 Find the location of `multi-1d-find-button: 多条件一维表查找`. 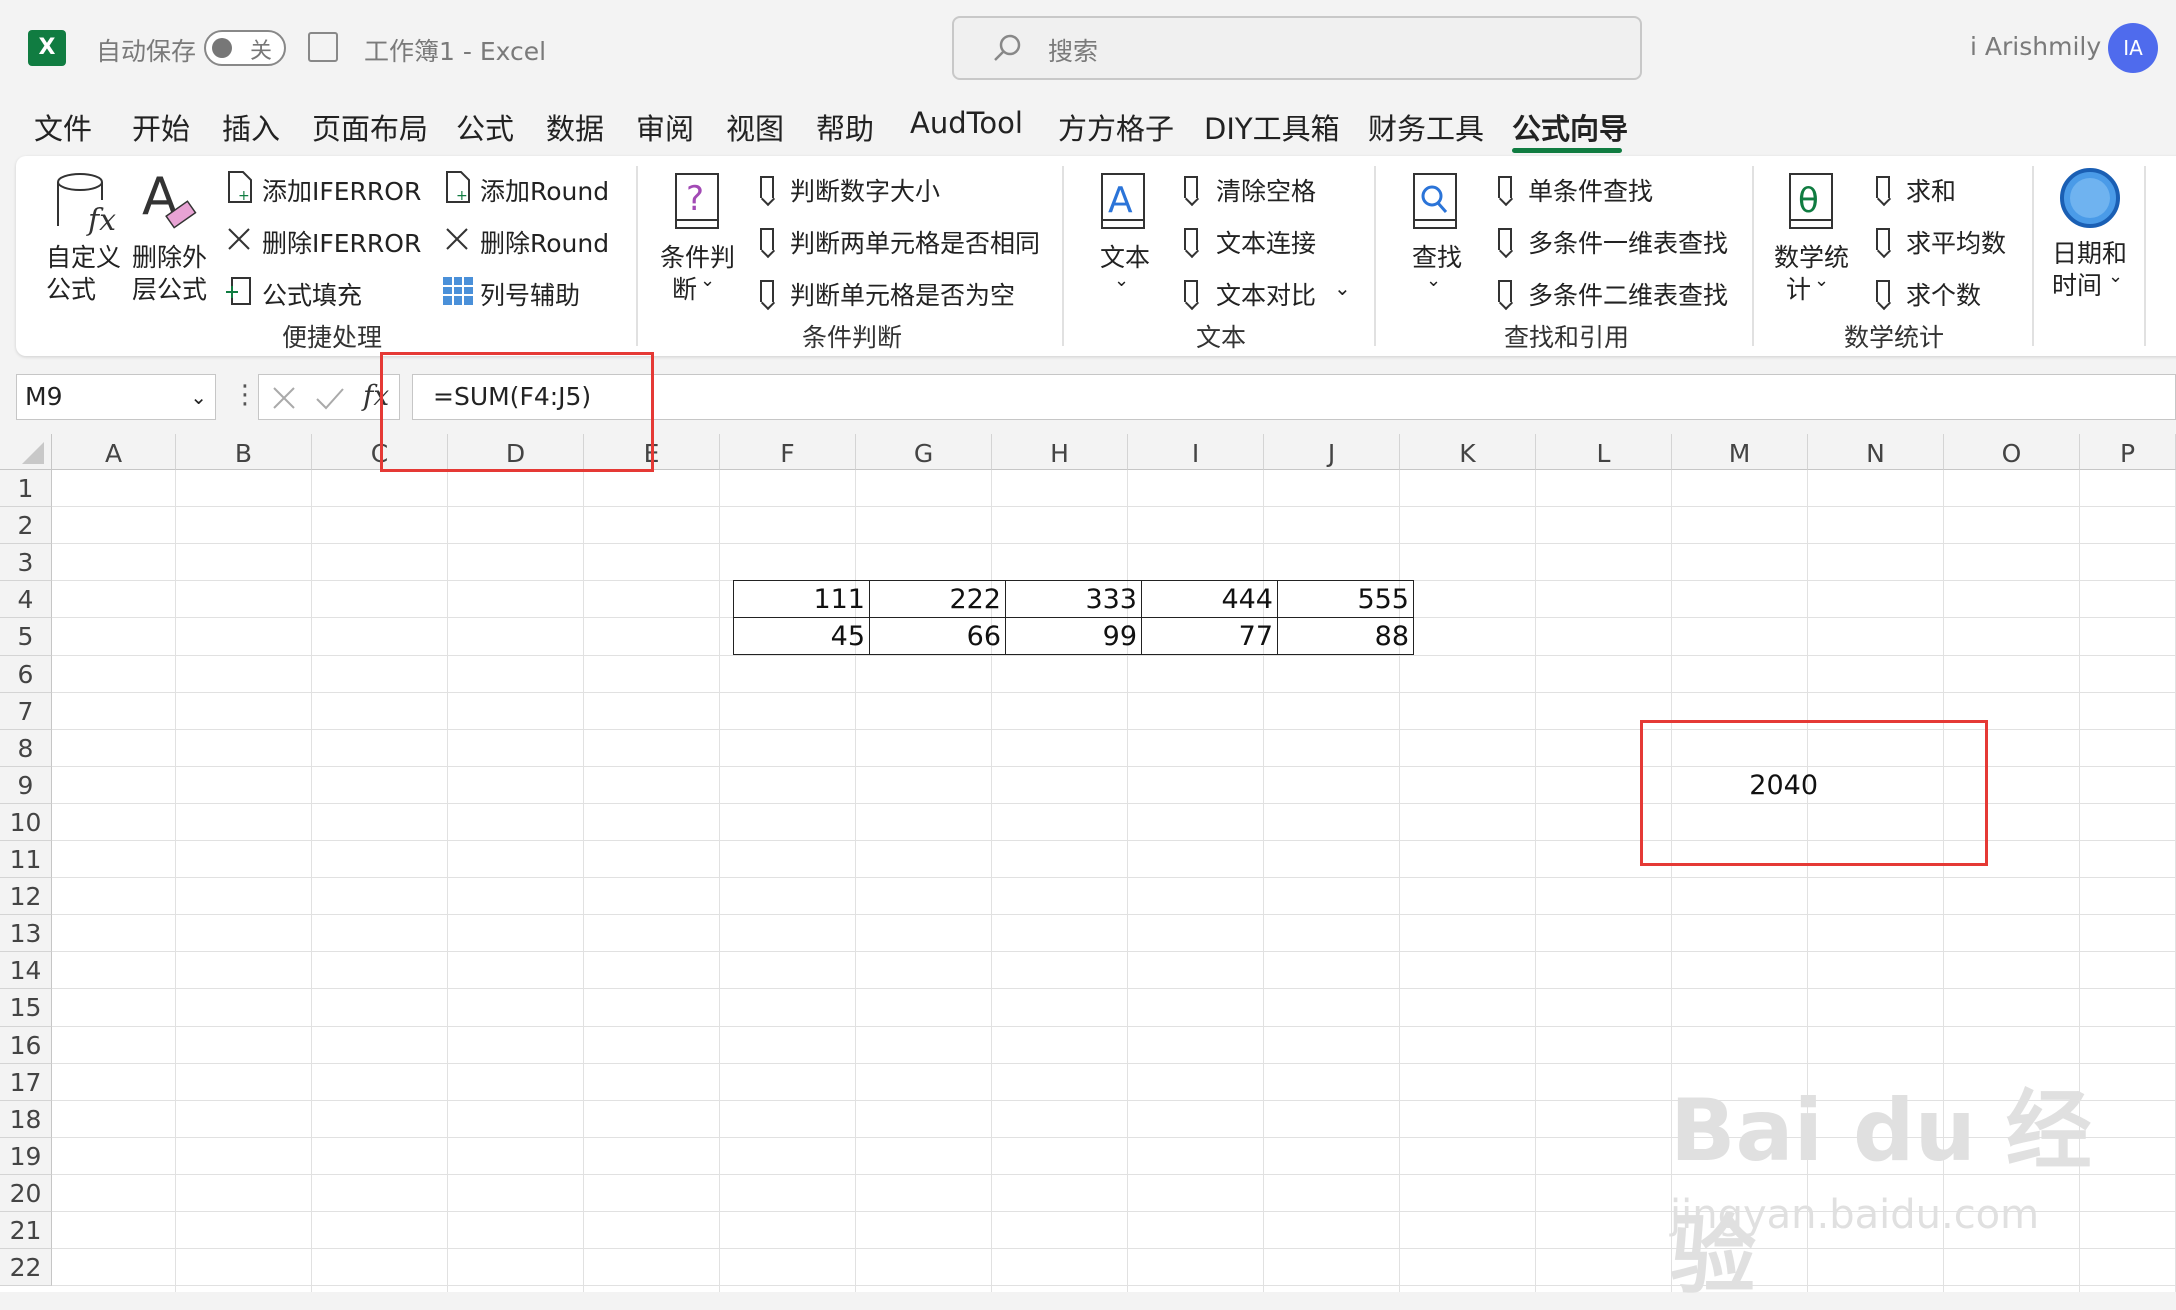

multi-1d-find-button: 多条件一维表查找 is located at coordinates (1628, 242).